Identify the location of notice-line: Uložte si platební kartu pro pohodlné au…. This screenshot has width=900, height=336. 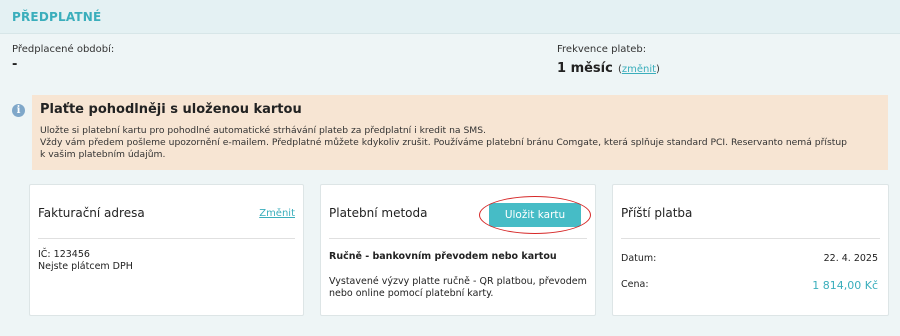
(263, 130).